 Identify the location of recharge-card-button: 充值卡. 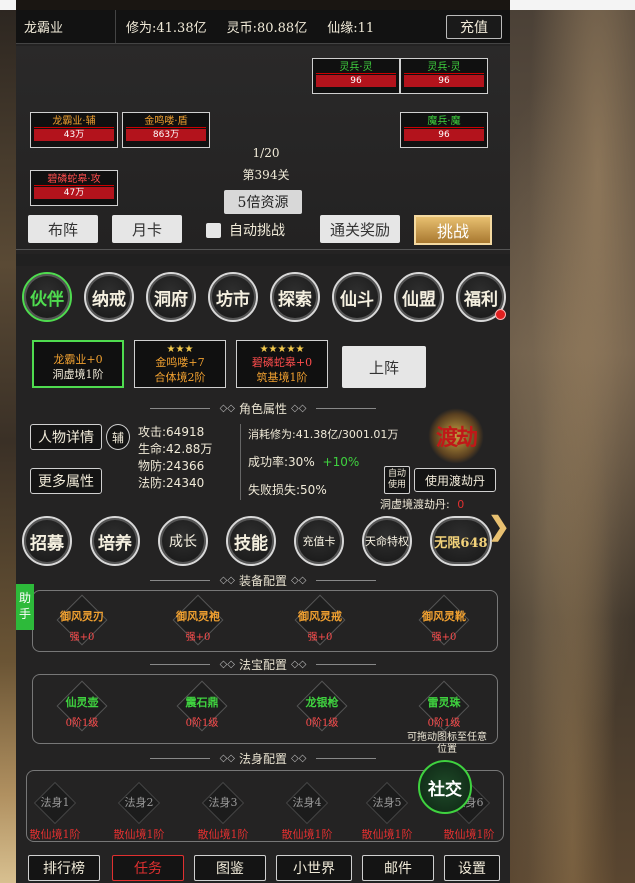
(319, 541).